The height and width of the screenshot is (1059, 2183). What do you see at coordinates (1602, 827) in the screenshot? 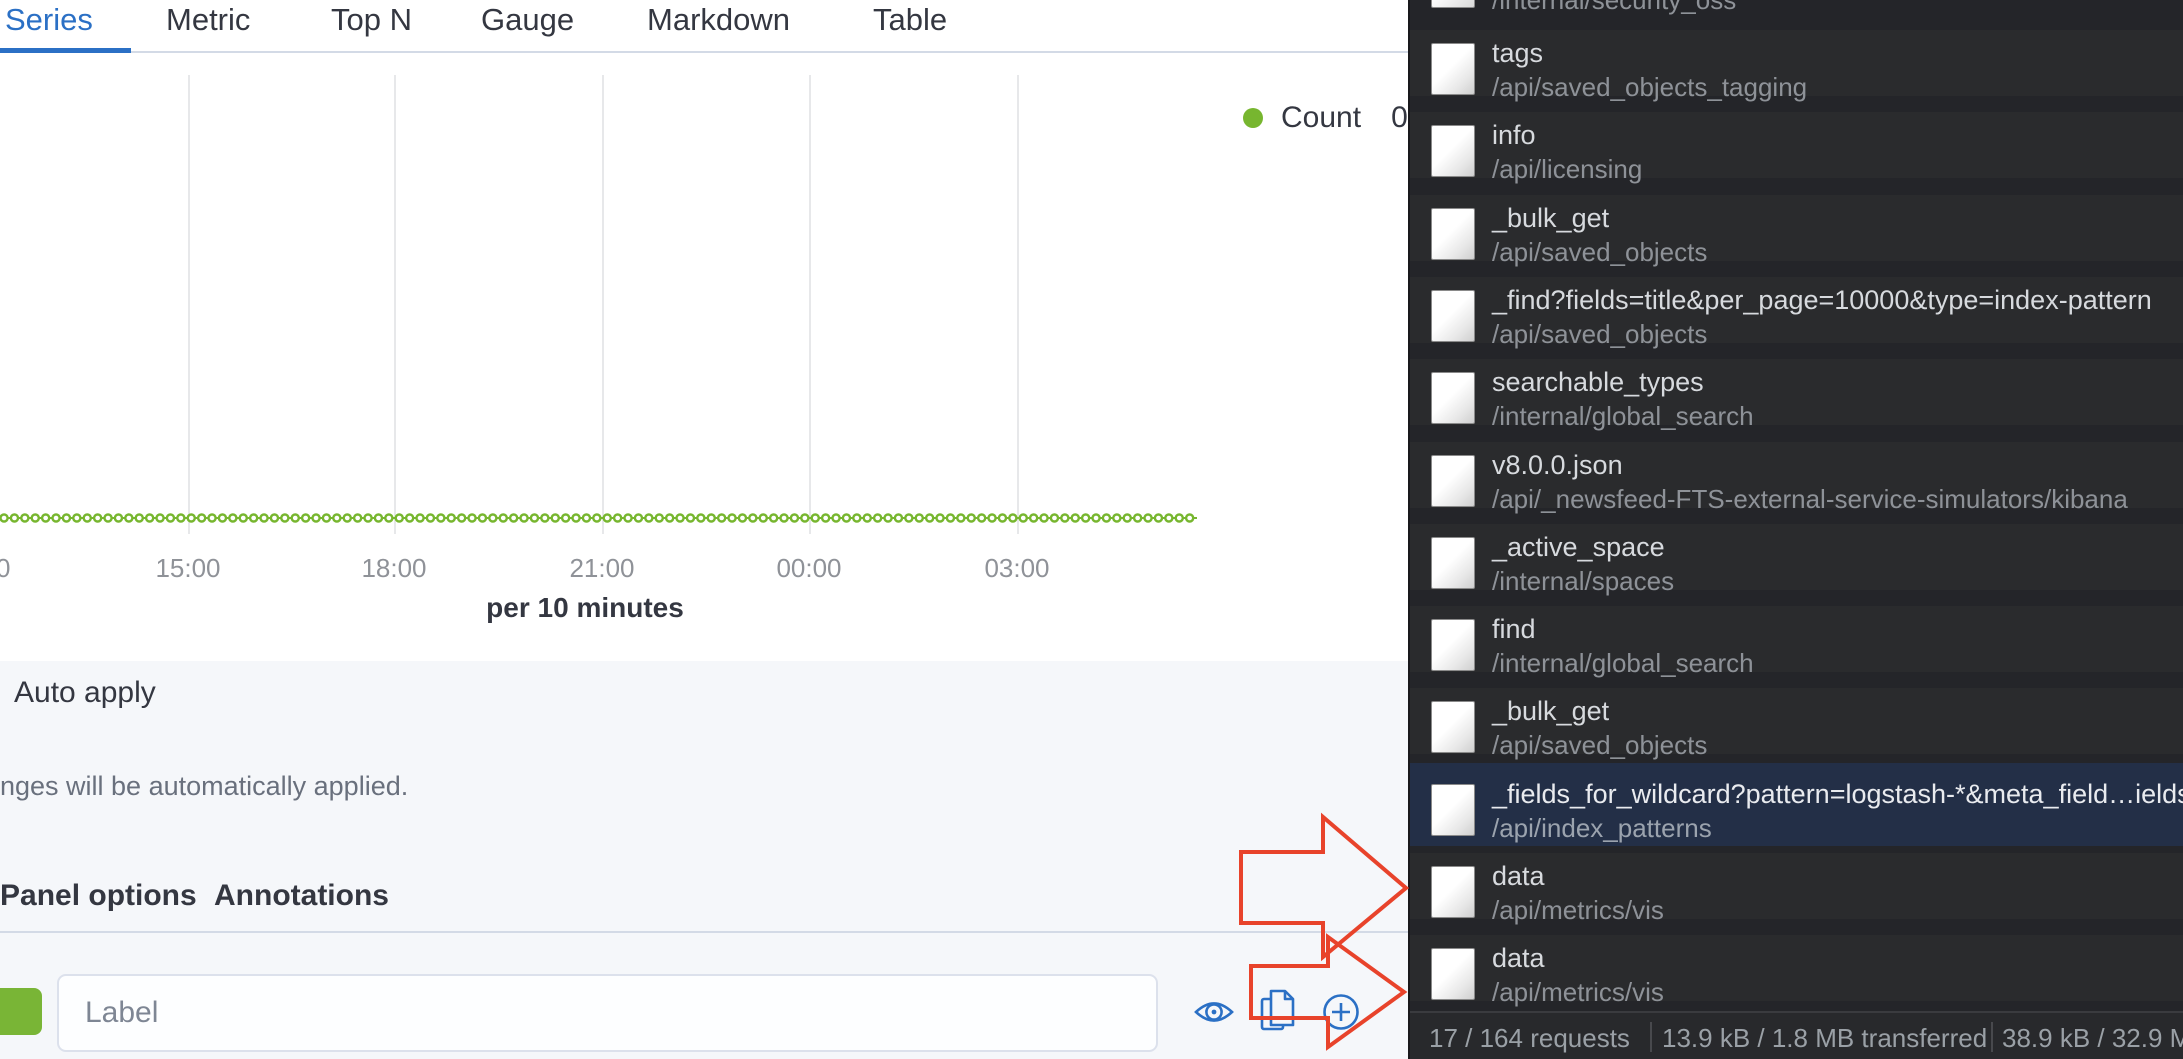
I see `request-url: /api/index_patterns` at bounding box center [1602, 827].